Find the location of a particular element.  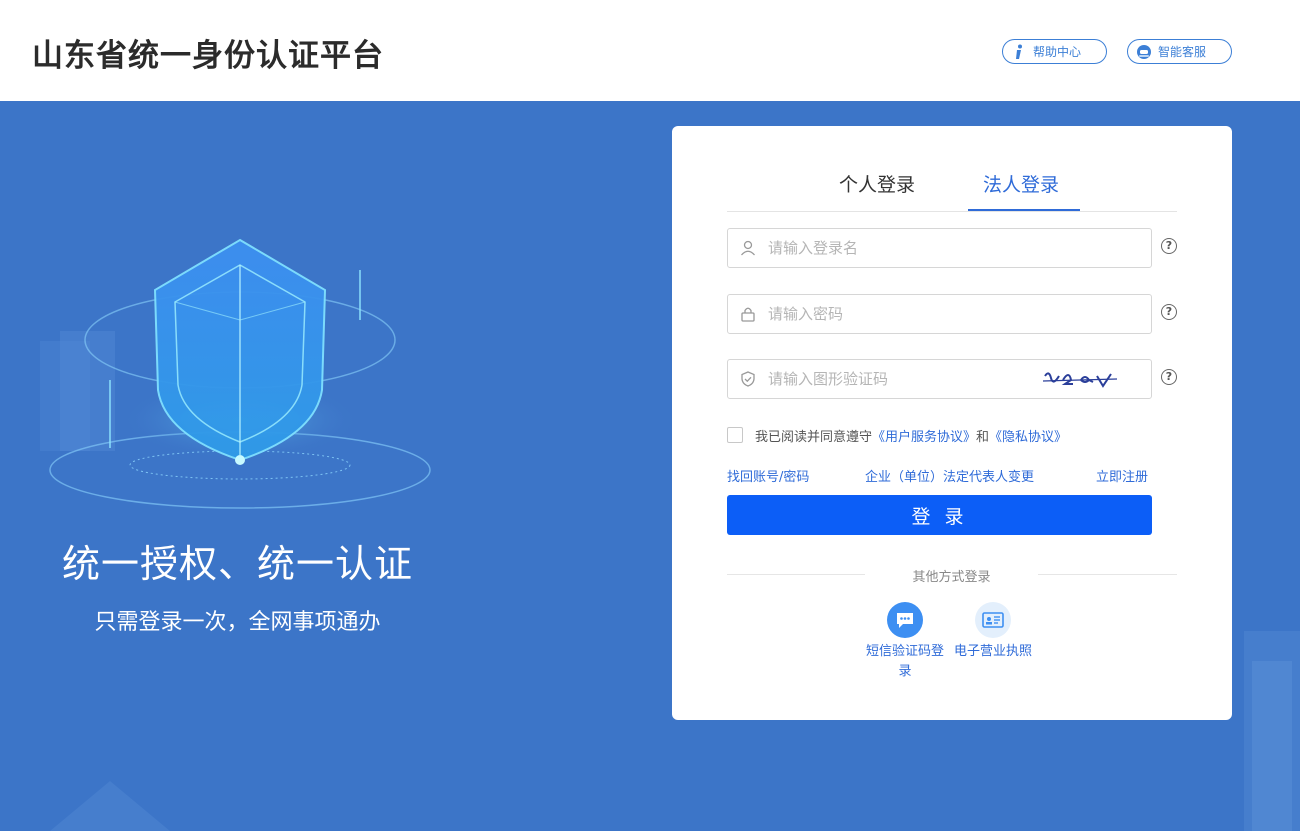

help-center-label: 帮助中心 is located at coordinates (1057, 52).